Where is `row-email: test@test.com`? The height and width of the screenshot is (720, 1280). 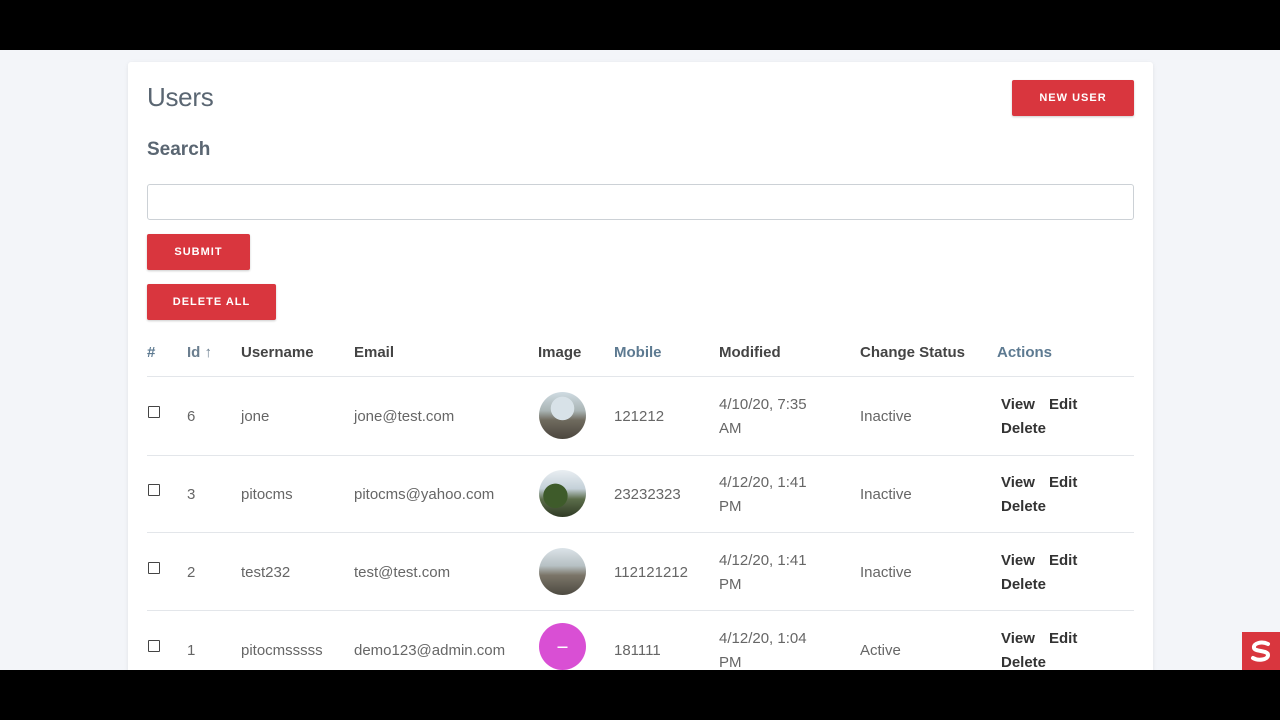 row-email: test@test.com is located at coordinates (402, 572).